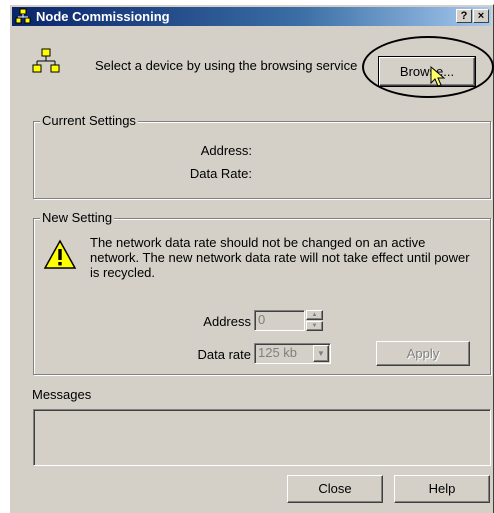 The width and height of the screenshot is (494, 513). I want to click on help-button: Help, so click(442, 489).